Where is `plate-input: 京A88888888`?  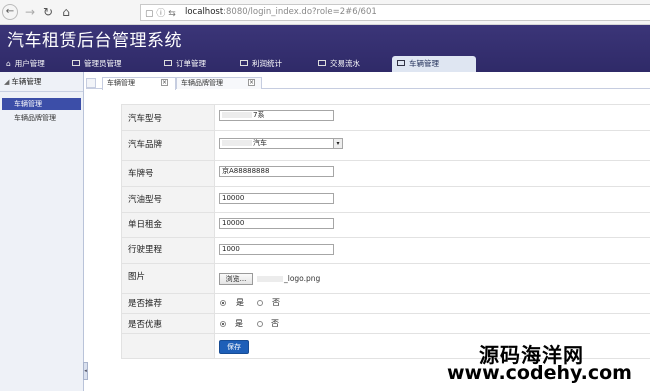 plate-input: 京A88888888 is located at coordinates (276, 171).